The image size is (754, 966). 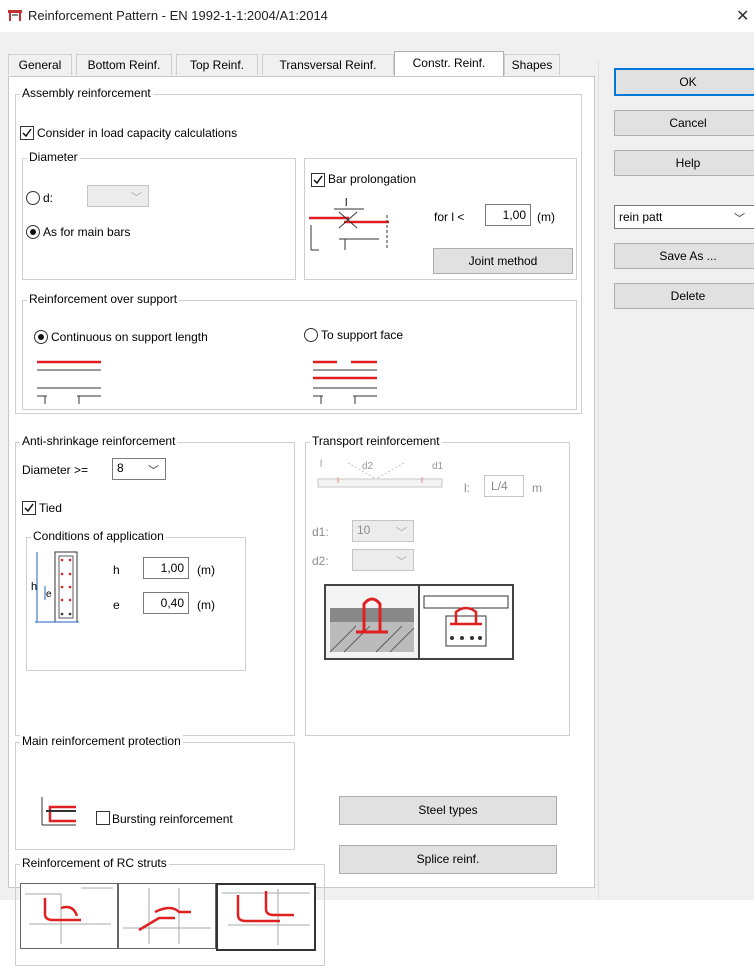 I want to click on support-title: Reinforcement over support, so click(x=103, y=299).